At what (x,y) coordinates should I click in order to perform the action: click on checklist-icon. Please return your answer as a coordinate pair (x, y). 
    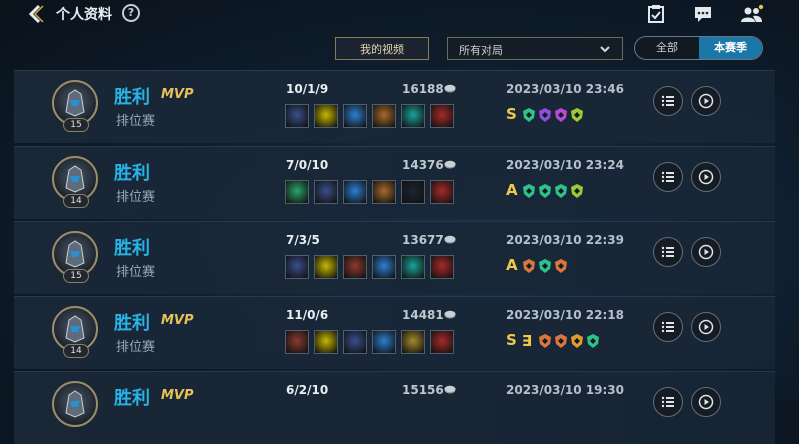
    Looking at the image, I should click on (657, 15).